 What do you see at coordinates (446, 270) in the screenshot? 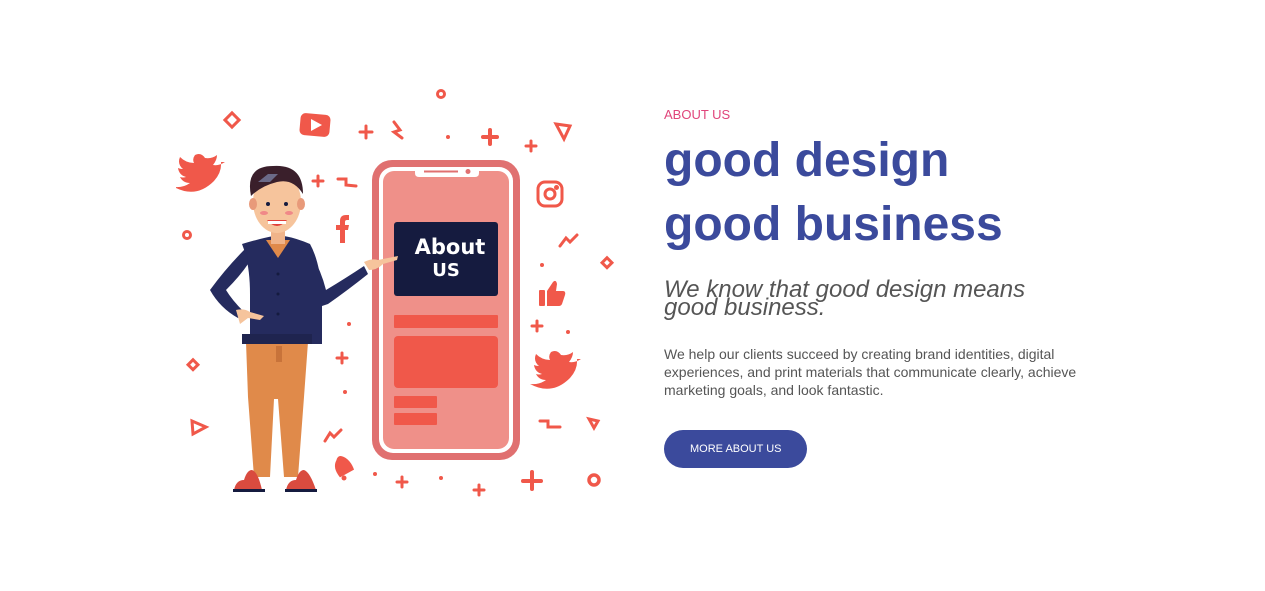
I see `phone-screen-subtitle: US` at bounding box center [446, 270].